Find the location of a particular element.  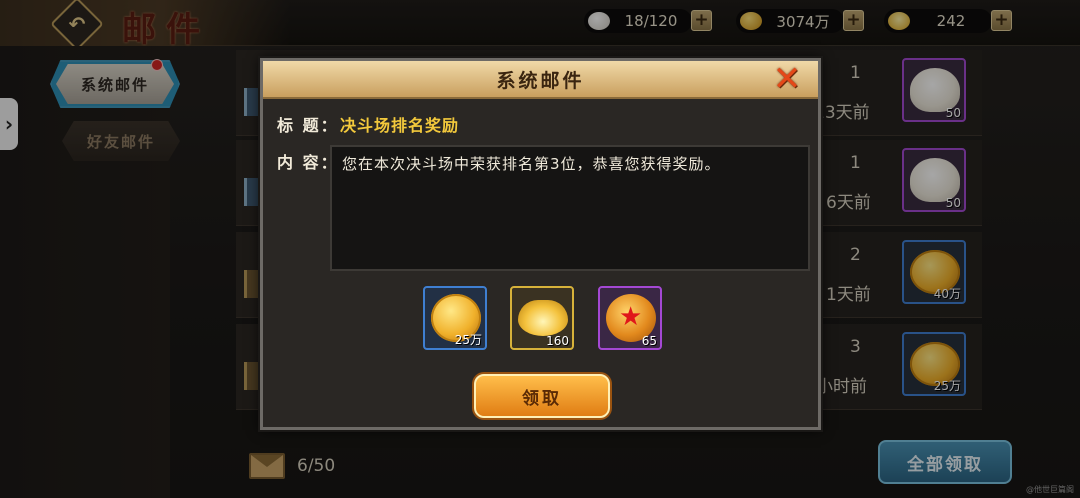

mail-content: 您在本次决斗场中荣获排名第3位，恭喜您获得奖励。 is located at coordinates (531, 164).